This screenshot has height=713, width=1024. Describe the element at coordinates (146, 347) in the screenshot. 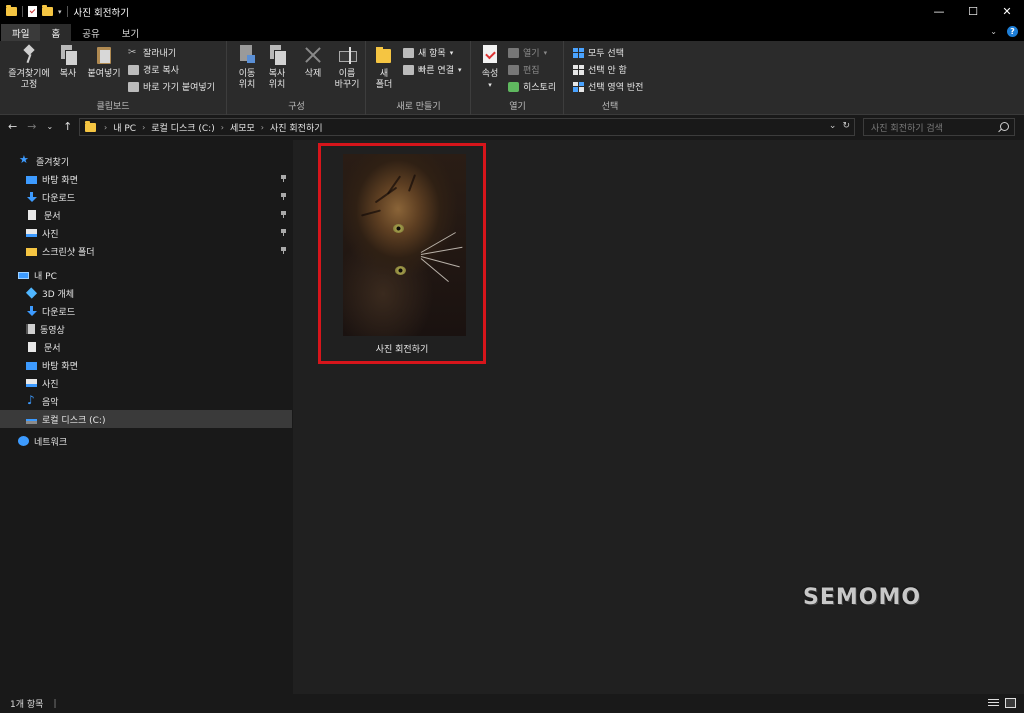

I see `nav-pc-documents: 문서` at that location.